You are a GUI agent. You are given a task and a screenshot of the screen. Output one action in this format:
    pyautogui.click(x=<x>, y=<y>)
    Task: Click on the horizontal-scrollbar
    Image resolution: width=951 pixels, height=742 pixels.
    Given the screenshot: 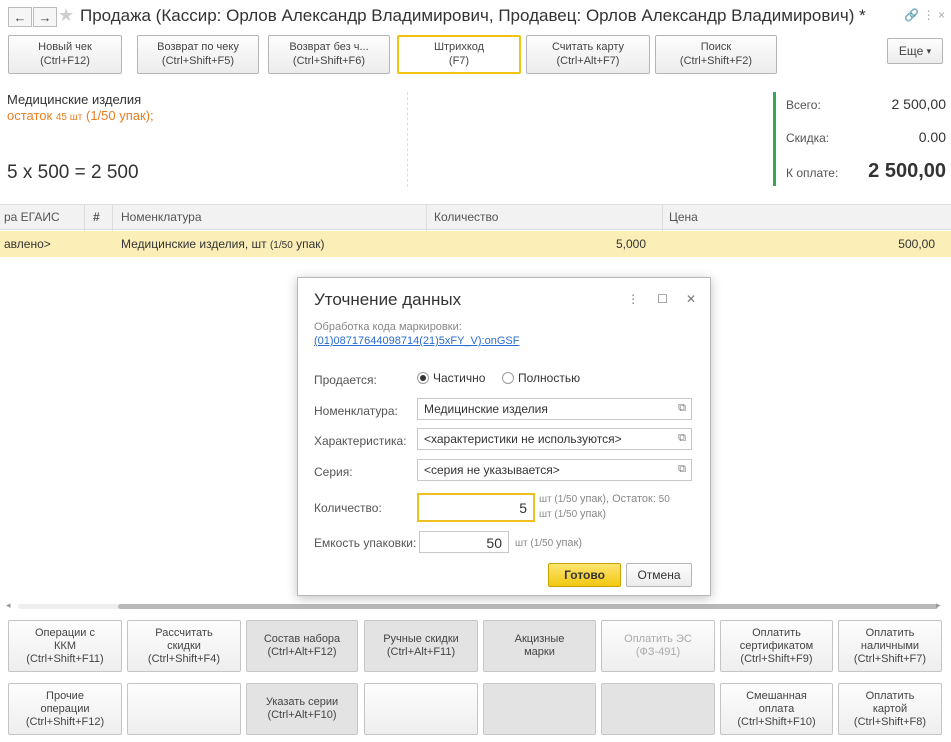 What is the action you would take?
    pyautogui.click(x=478, y=606)
    